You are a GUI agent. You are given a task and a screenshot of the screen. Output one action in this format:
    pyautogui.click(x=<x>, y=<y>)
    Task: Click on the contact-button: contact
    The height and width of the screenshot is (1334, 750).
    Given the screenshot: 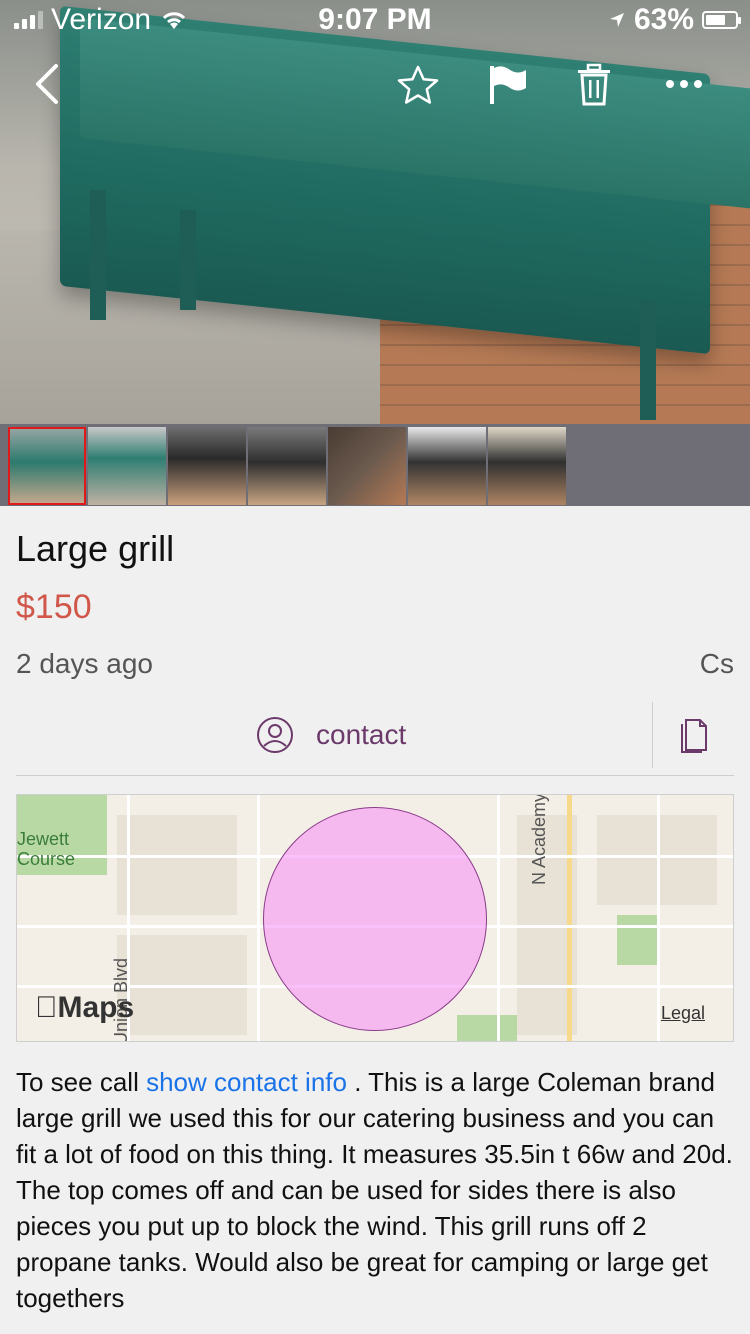 What is the action you would take?
    pyautogui.click(x=331, y=735)
    